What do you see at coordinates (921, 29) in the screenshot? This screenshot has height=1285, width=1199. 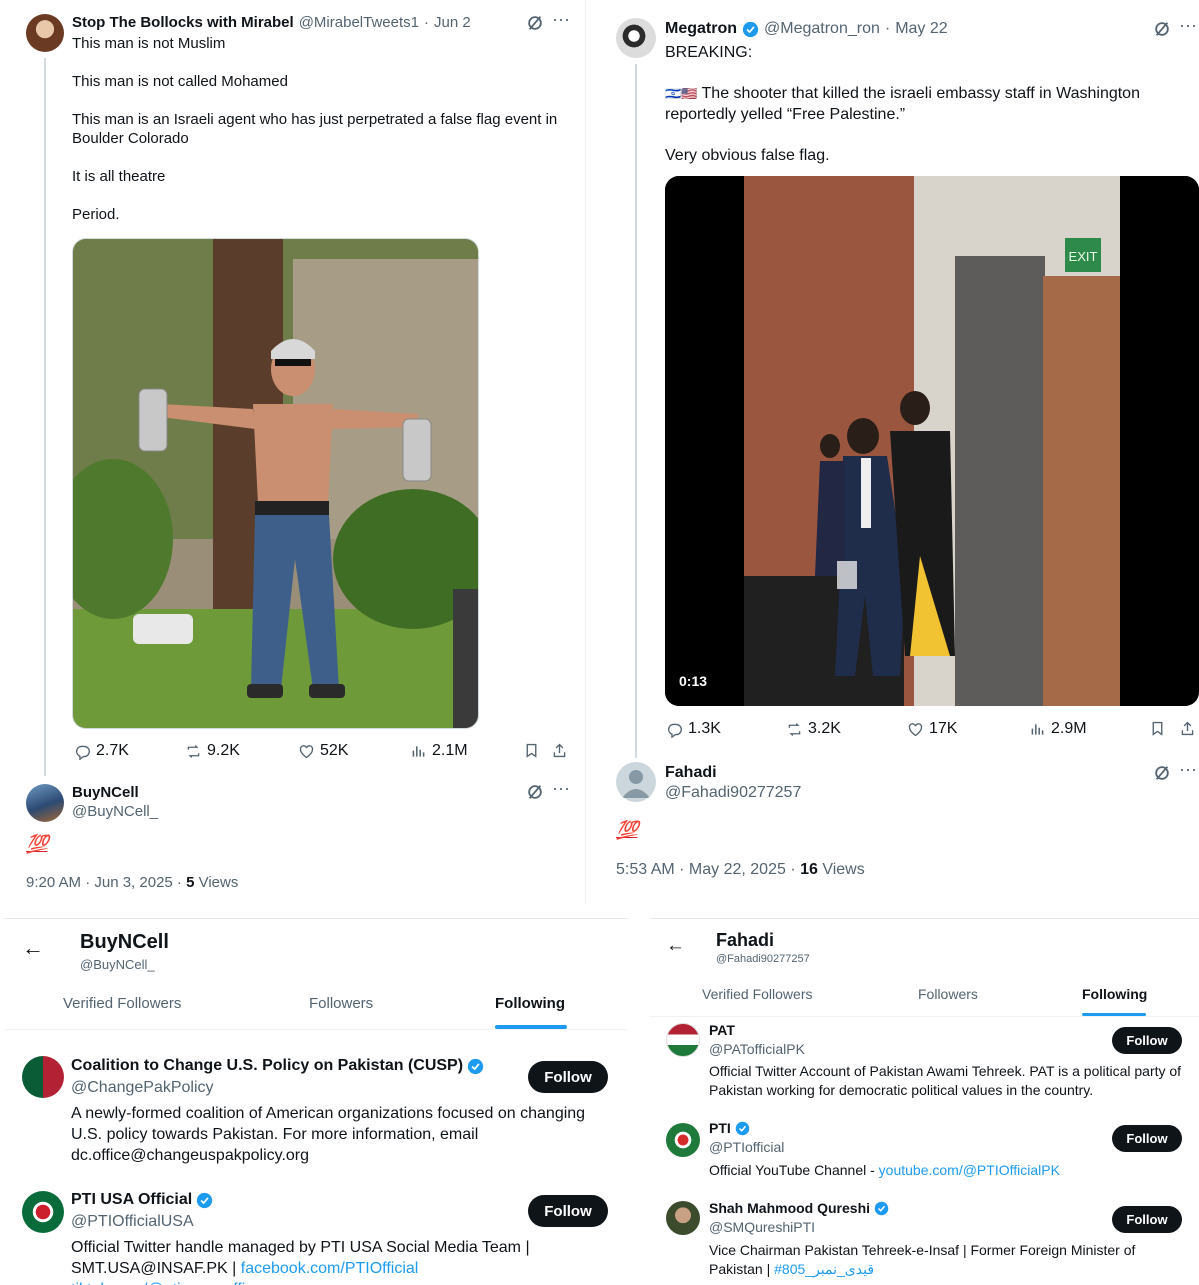 I see `tweet-date: May 22` at bounding box center [921, 29].